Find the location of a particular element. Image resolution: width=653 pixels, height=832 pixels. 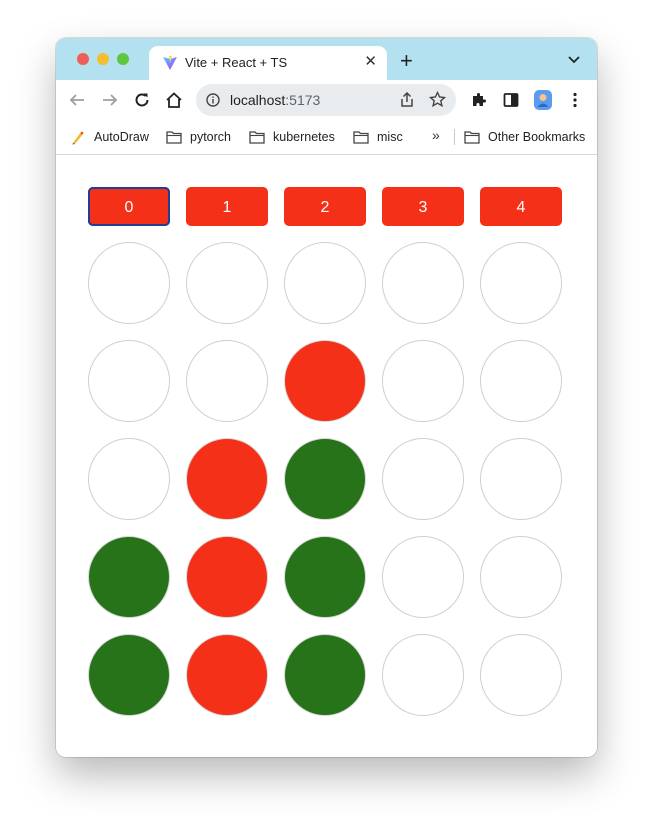

drop-column-0-button: 0 is located at coordinates (129, 206).